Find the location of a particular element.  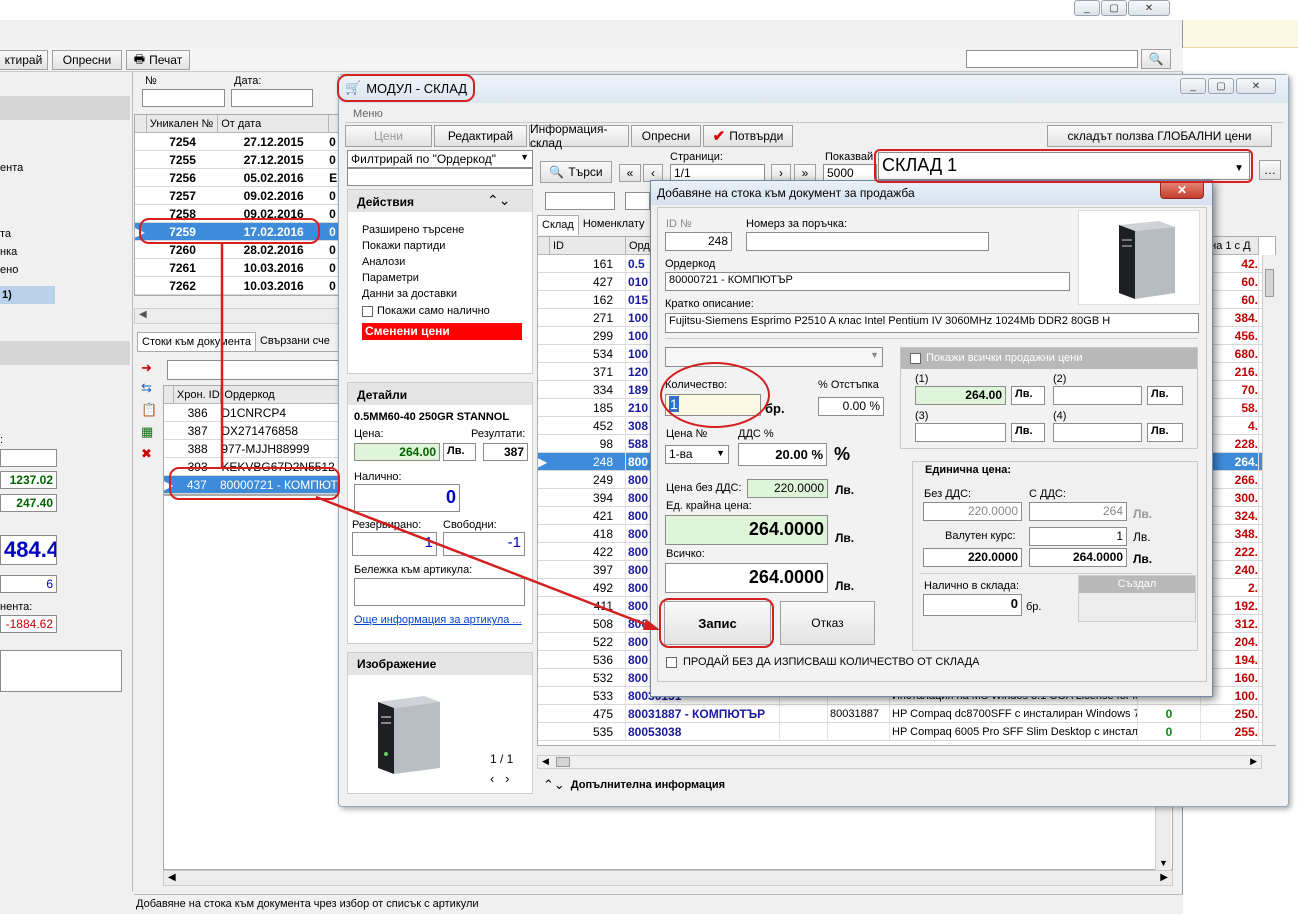

annotation-arrows is located at coordinates (440, 437).